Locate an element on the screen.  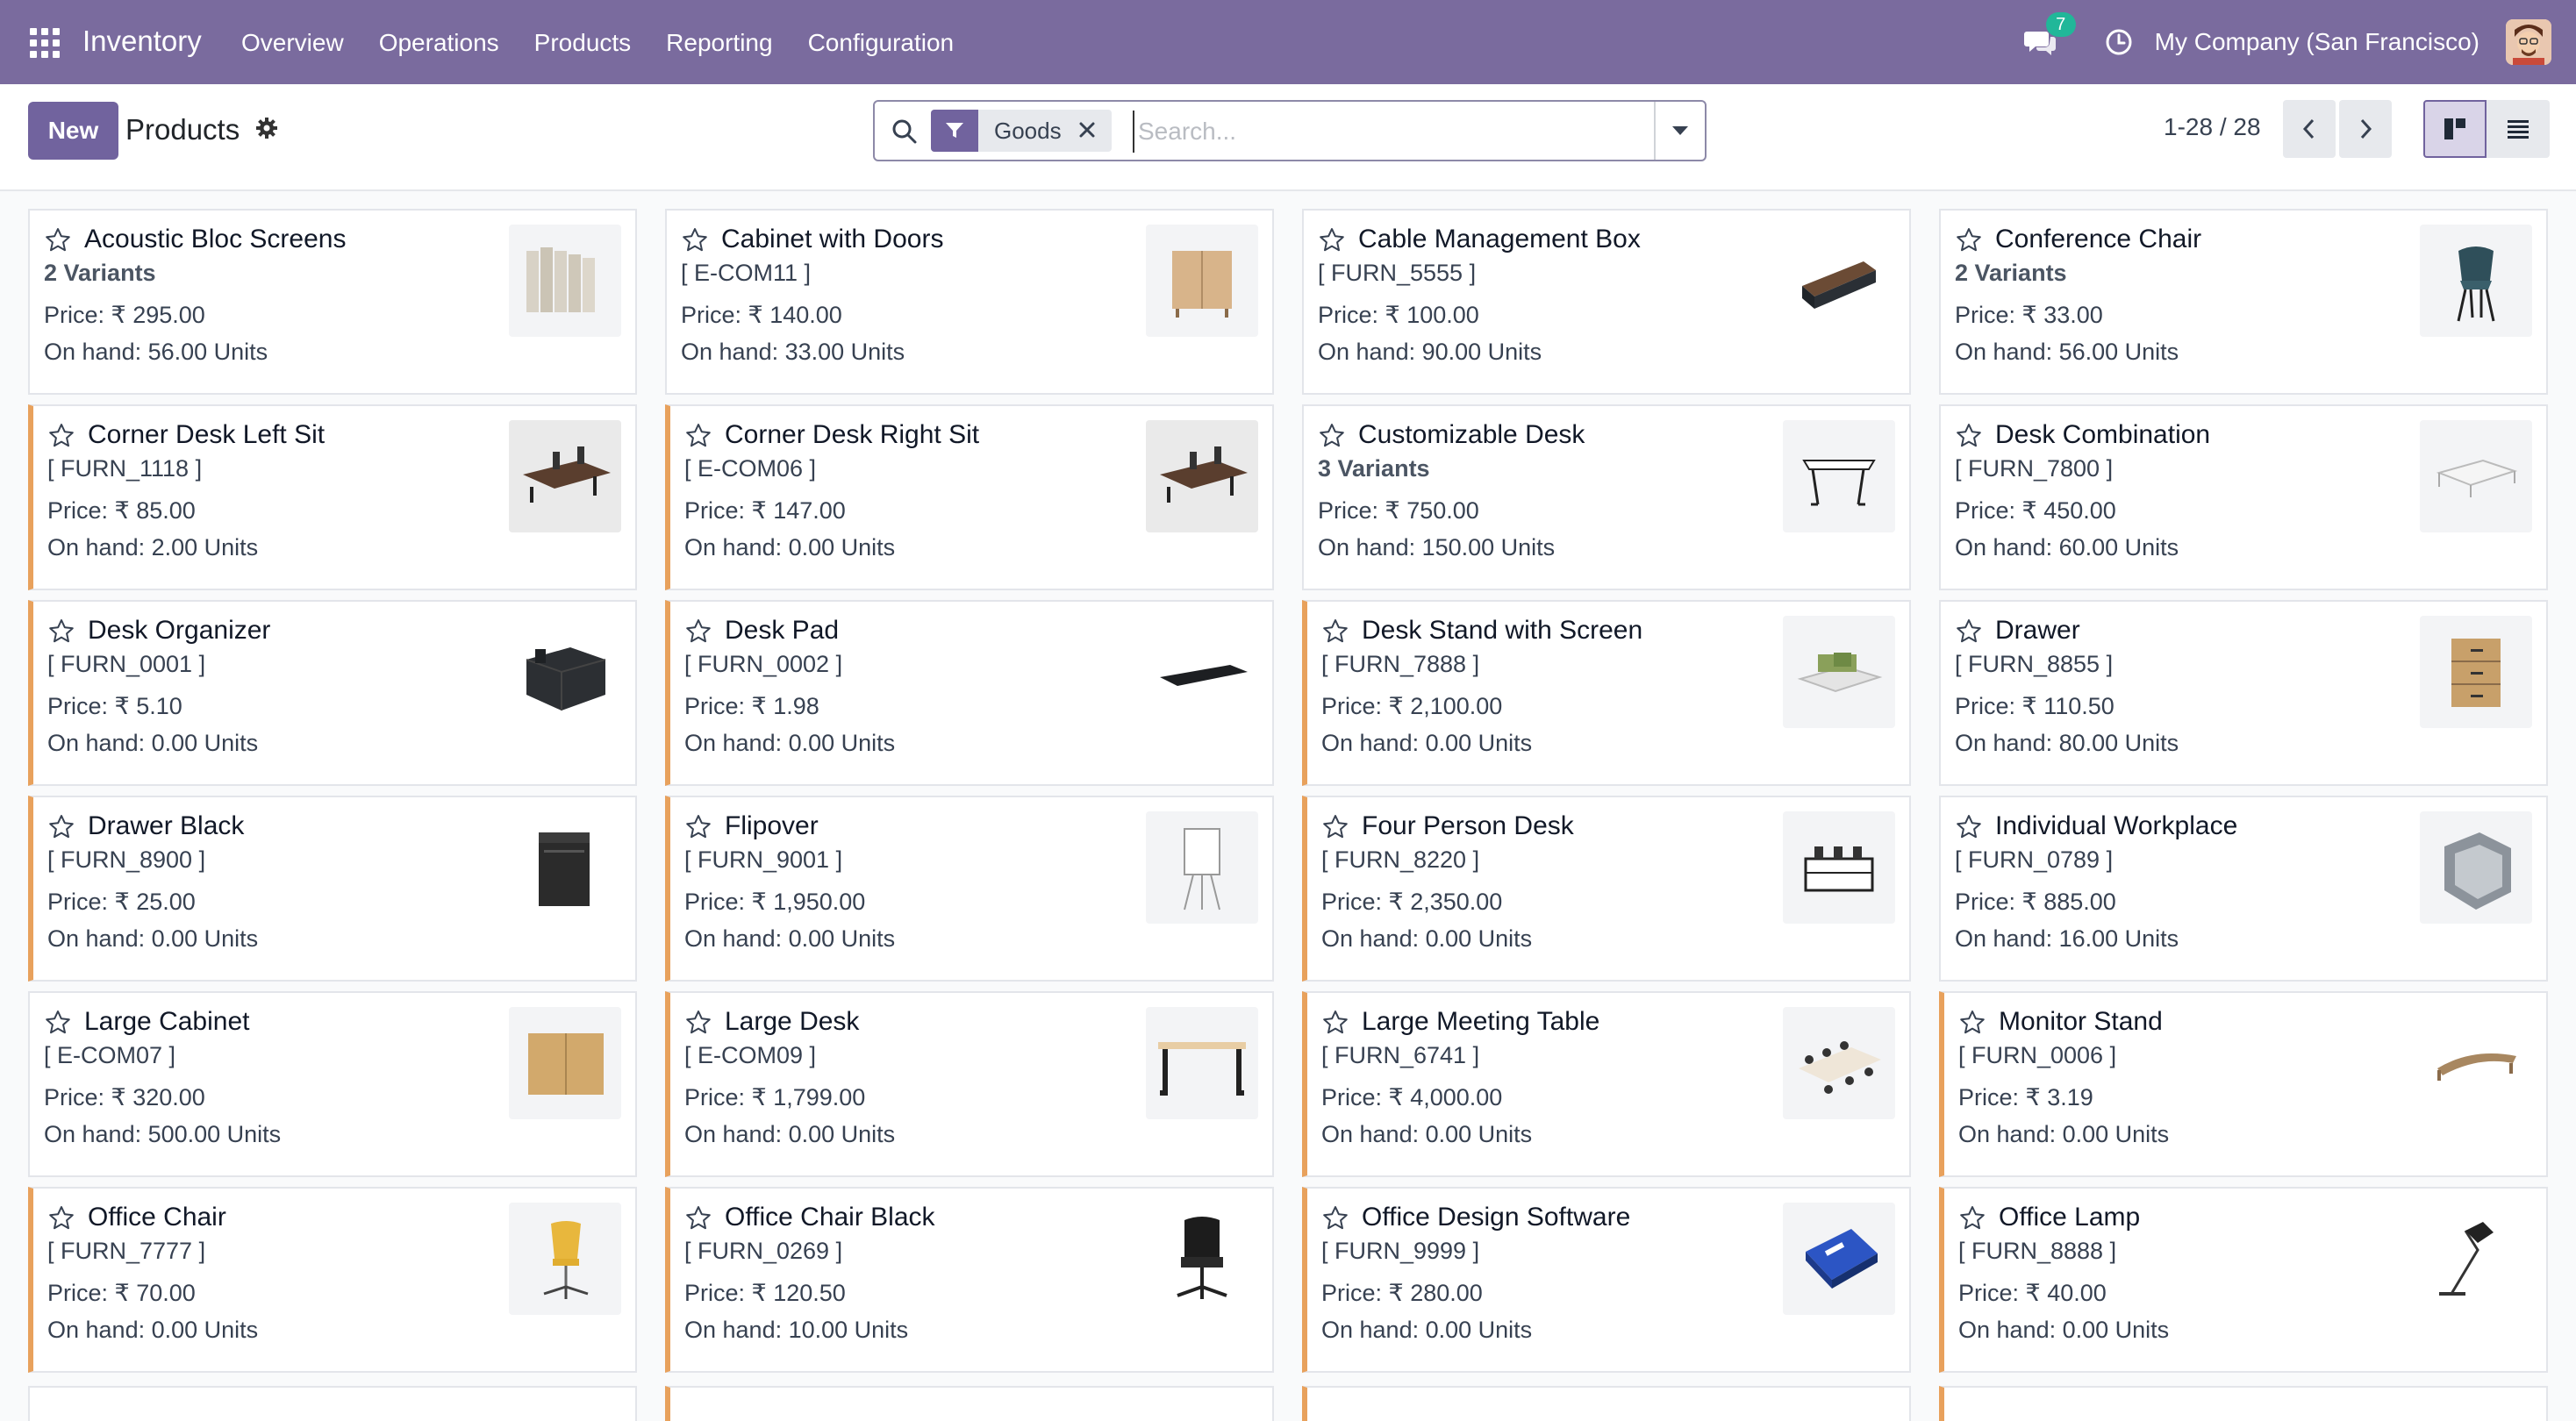
user-avatar is located at coordinates (2528, 42).